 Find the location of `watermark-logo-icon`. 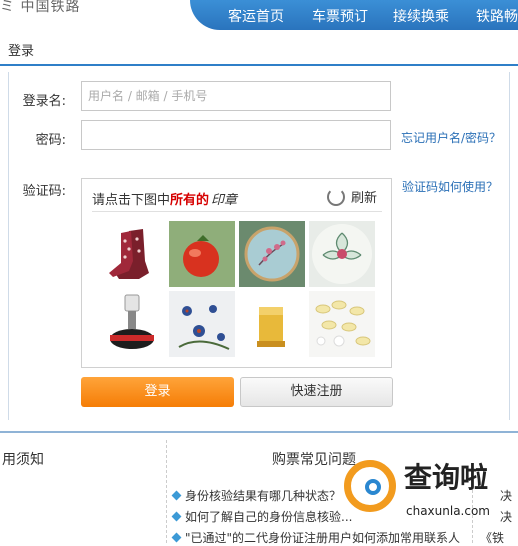

watermark-logo-icon is located at coordinates (370, 486).